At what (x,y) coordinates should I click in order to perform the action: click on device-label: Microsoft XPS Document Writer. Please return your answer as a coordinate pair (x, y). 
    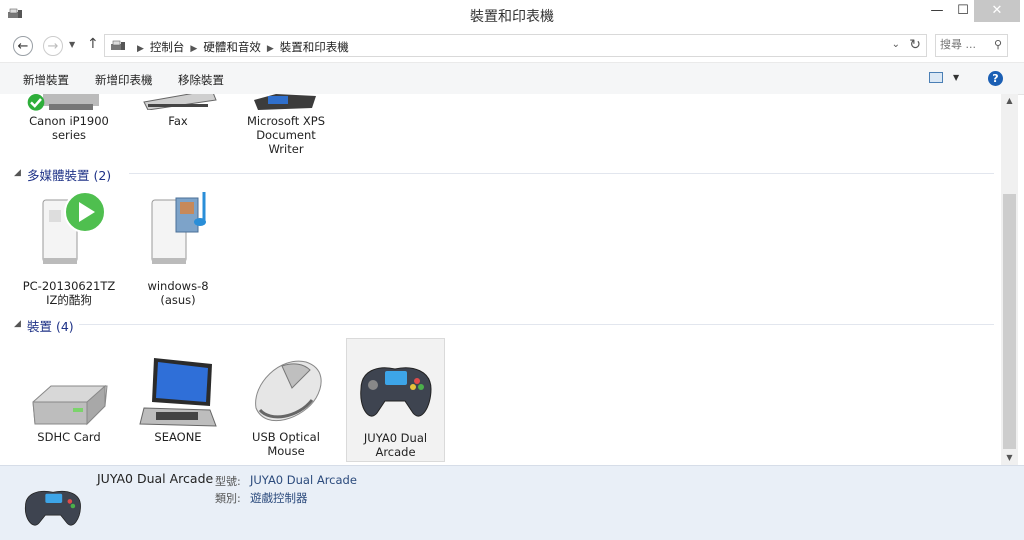
    Looking at the image, I should click on (286, 135).